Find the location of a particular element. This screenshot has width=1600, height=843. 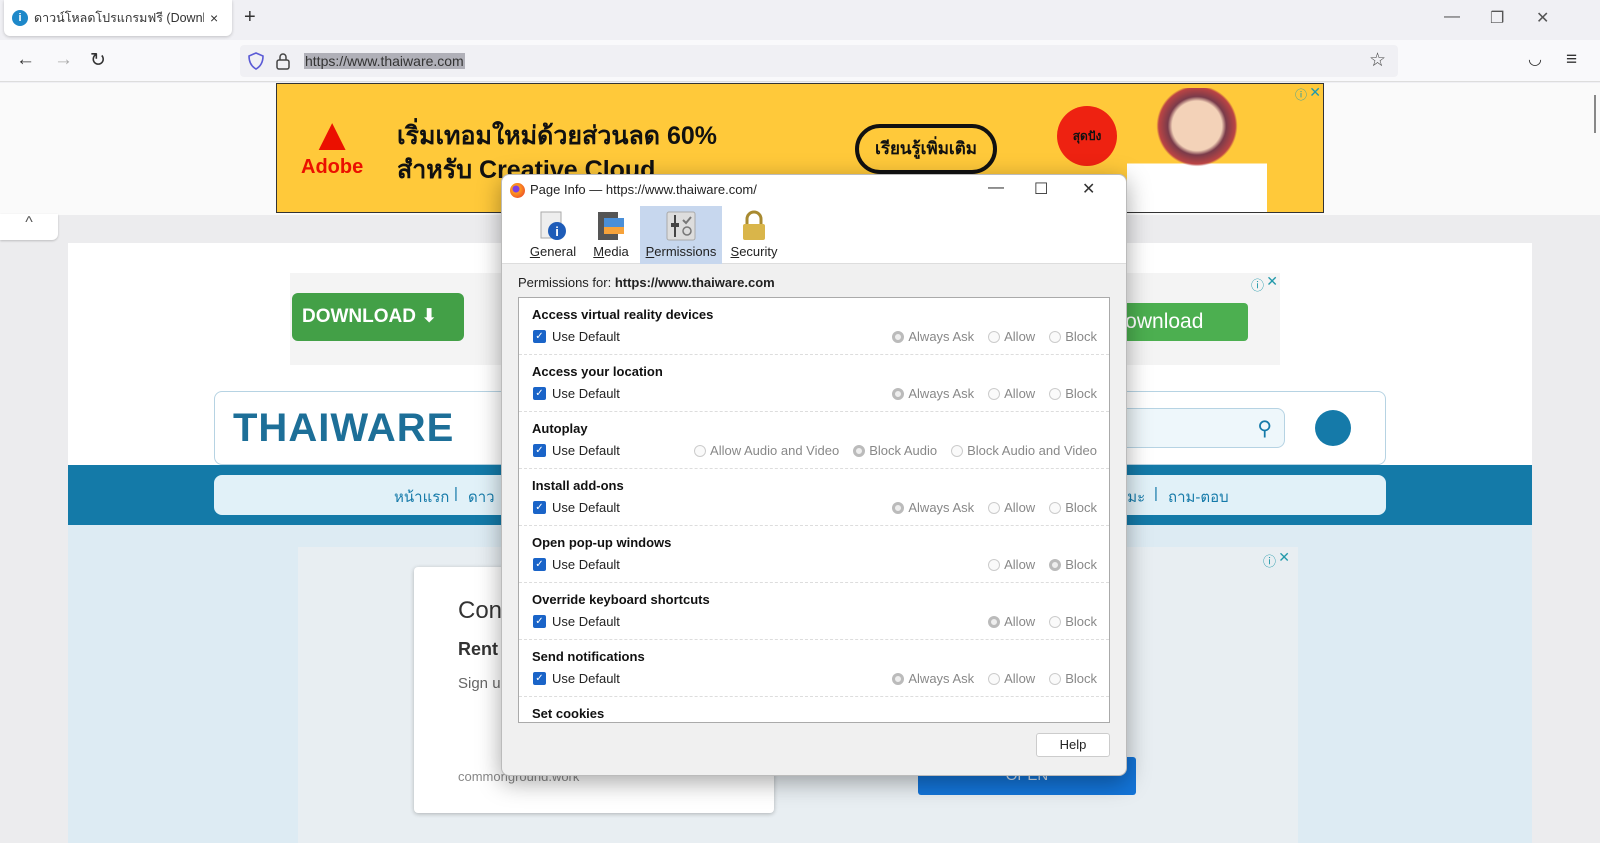

nav-link-qa: ถาม-ตอบ is located at coordinates (1198, 497).